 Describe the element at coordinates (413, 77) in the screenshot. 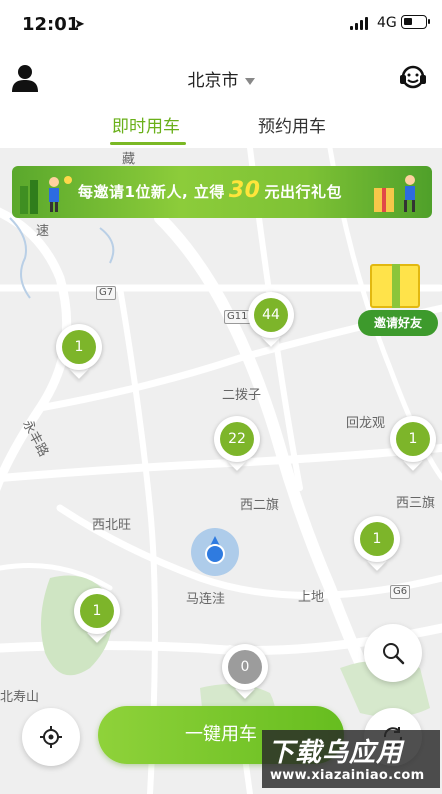

I see `customer-service-icon` at that location.